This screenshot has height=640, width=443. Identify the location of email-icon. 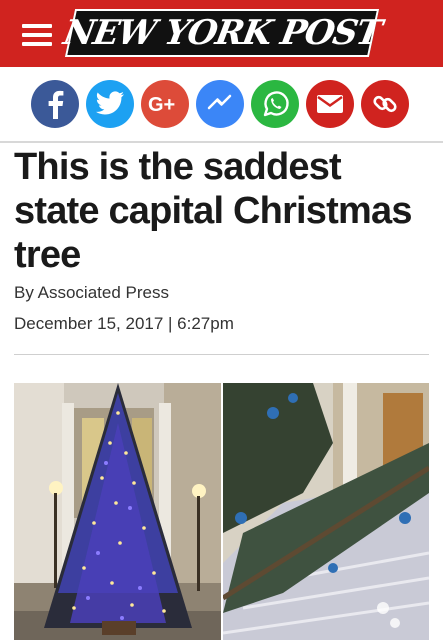
(330, 104).